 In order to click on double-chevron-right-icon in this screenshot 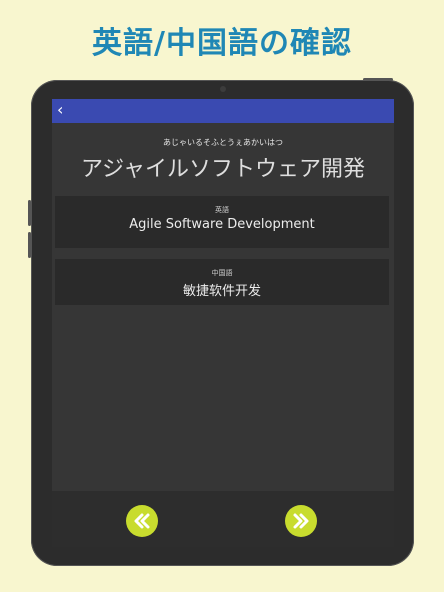, I will do `click(301, 521)`.